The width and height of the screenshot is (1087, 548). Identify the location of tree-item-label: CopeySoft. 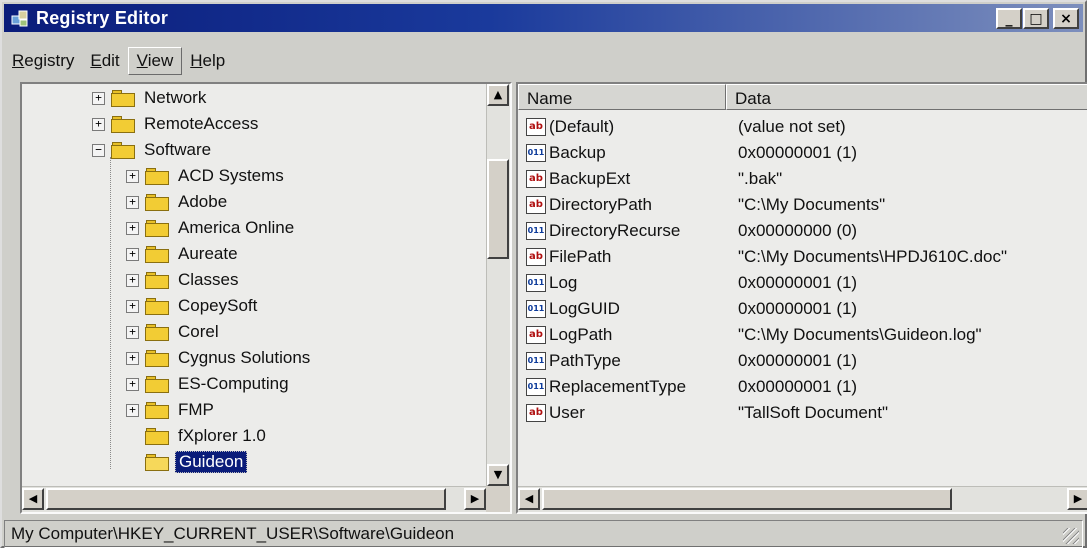
(218, 305).